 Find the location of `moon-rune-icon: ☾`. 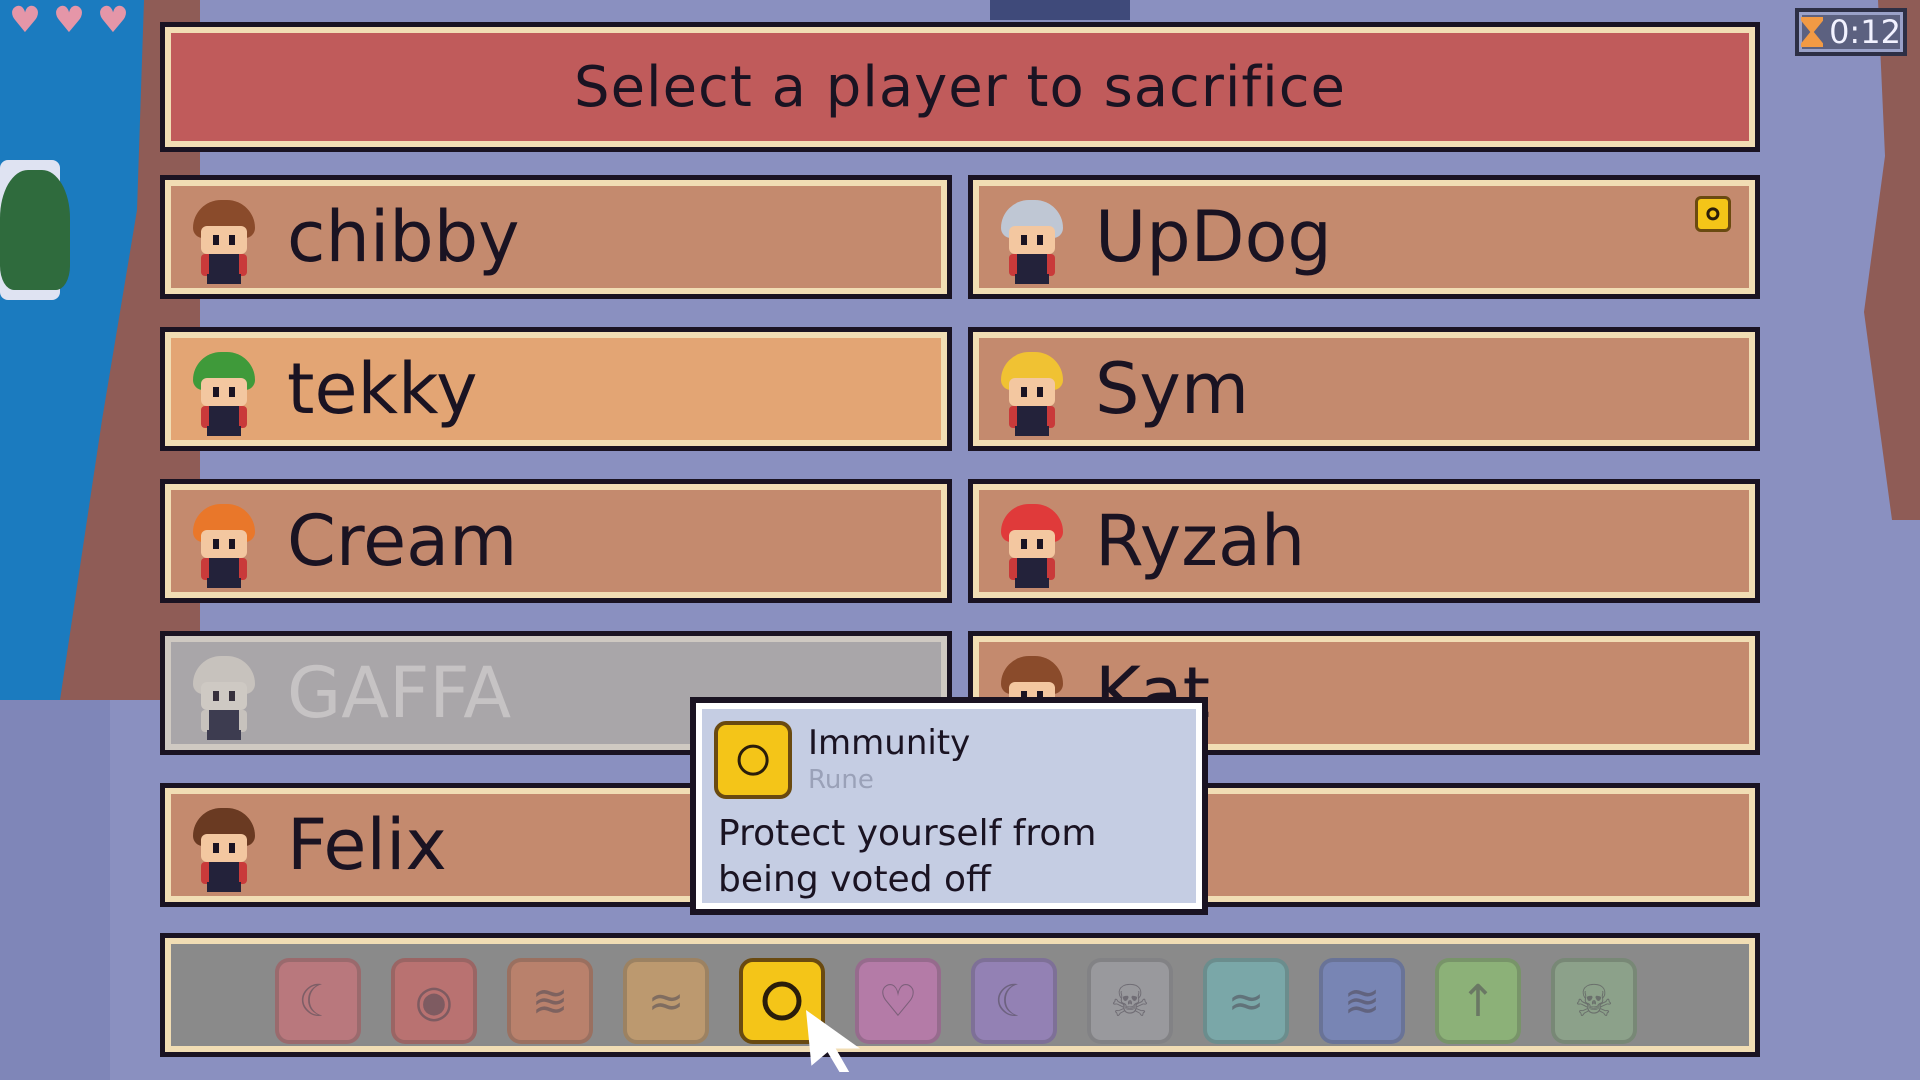

moon-rune-icon: ☾ is located at coordinates (318, 1001).